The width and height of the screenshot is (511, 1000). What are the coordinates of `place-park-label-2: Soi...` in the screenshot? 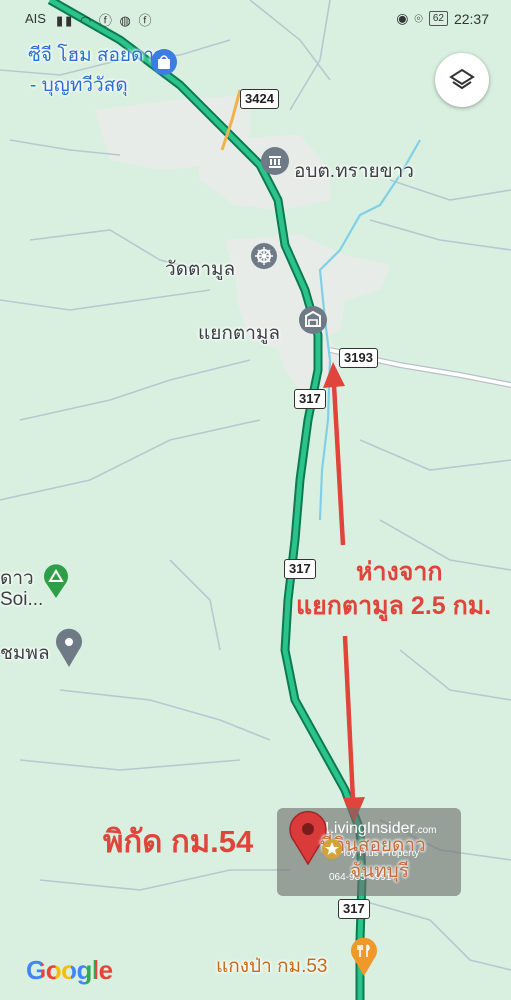 It's located at (21, 600).